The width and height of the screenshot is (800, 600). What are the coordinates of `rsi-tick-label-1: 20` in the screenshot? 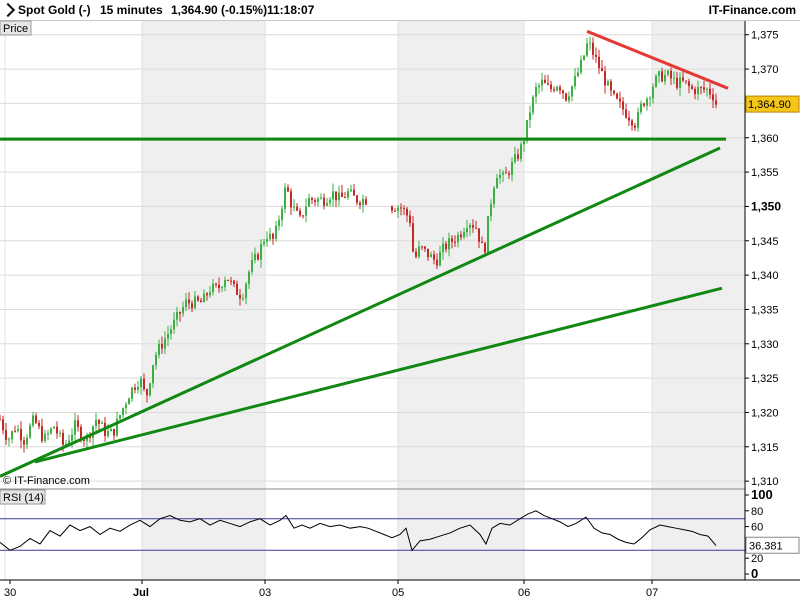 It's located at (757, 559).